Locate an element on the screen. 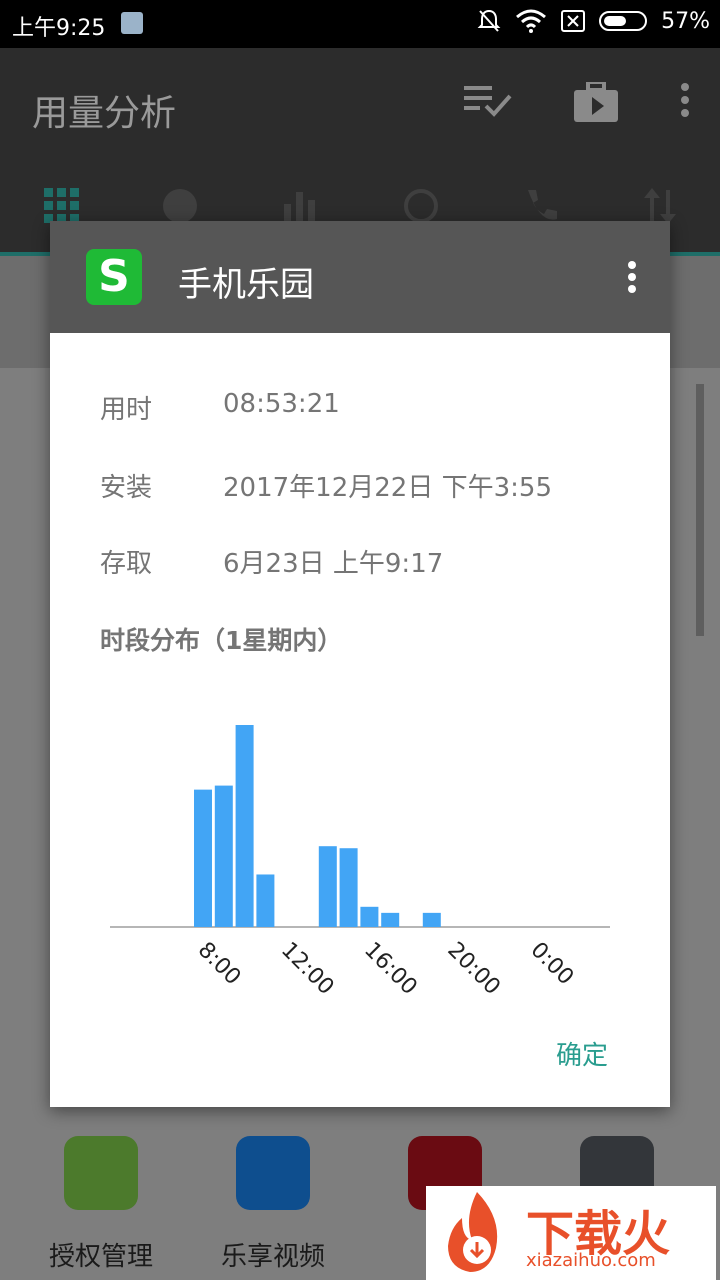  video-app-icon is located at coordinates (273, 1173).